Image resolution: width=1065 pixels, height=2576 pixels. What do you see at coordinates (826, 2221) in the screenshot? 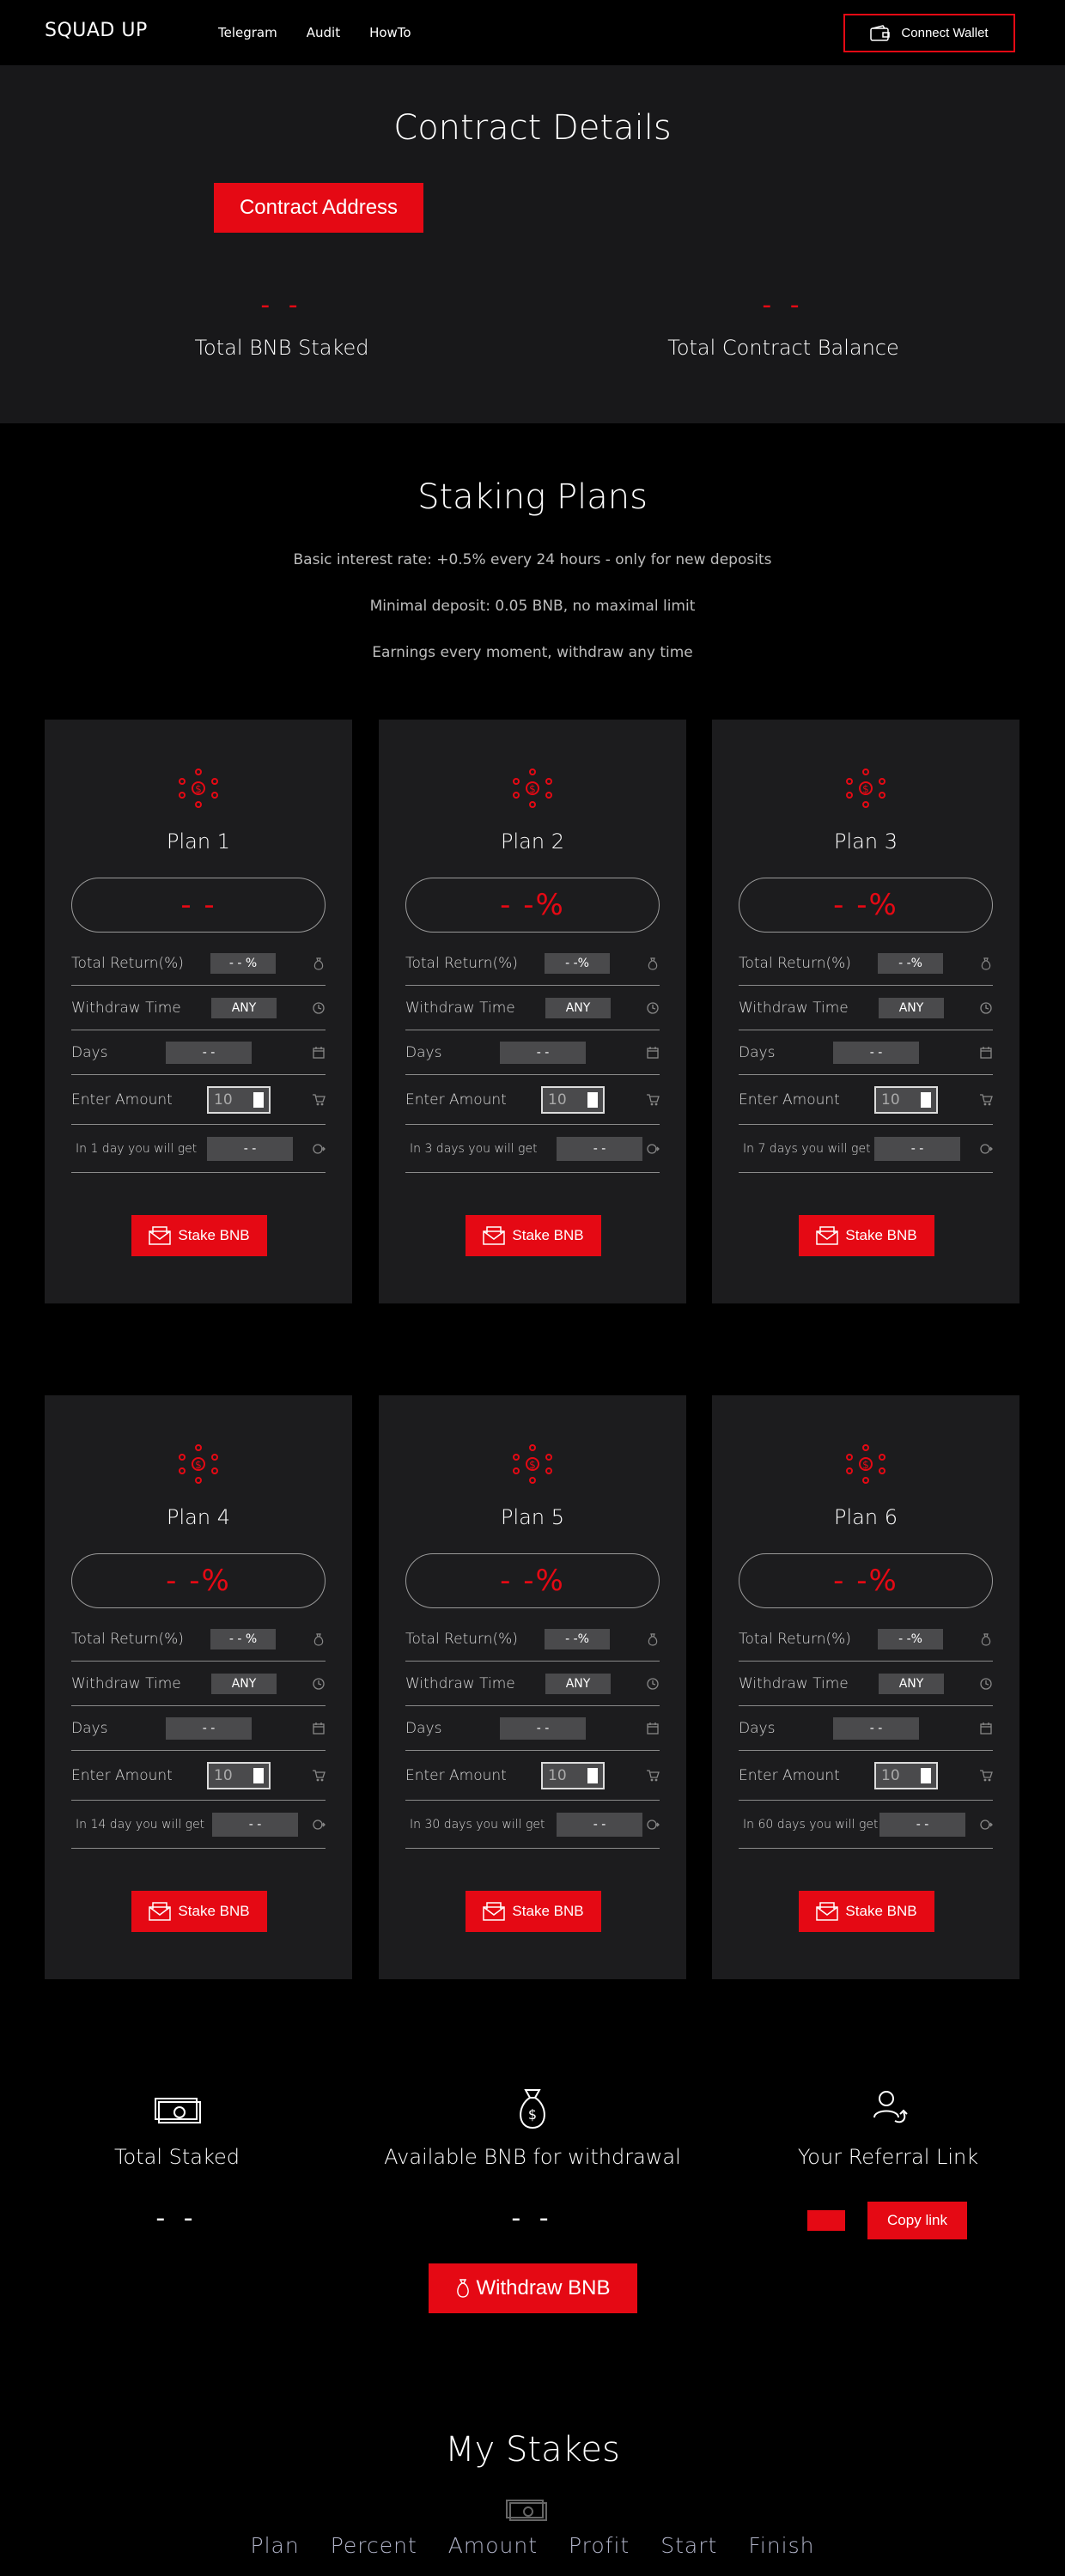
I see `referral-link-field` at bounding box center [826, 2221].